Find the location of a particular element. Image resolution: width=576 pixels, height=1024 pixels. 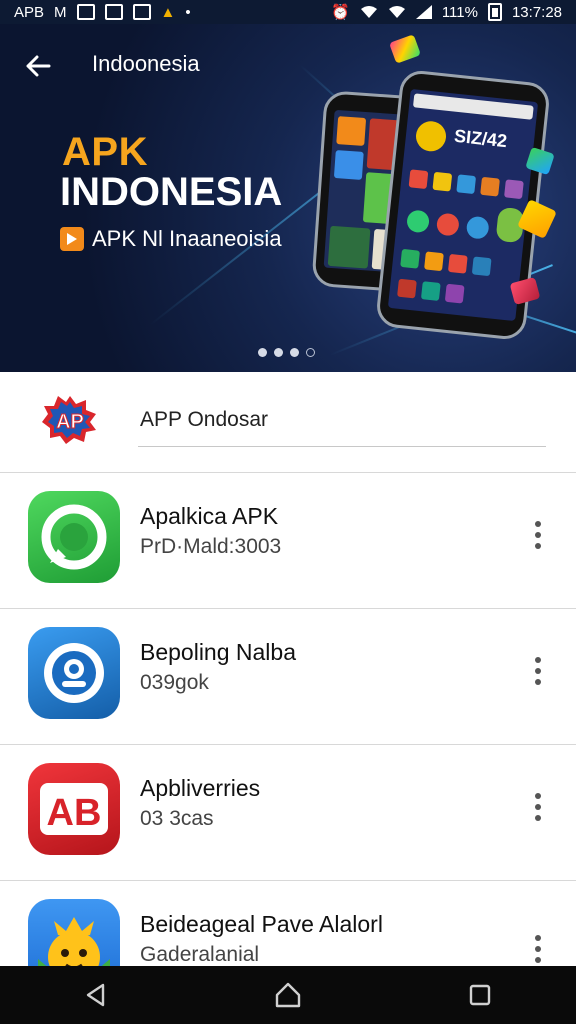

play-badge-icon is located at coordinates (72, 239).